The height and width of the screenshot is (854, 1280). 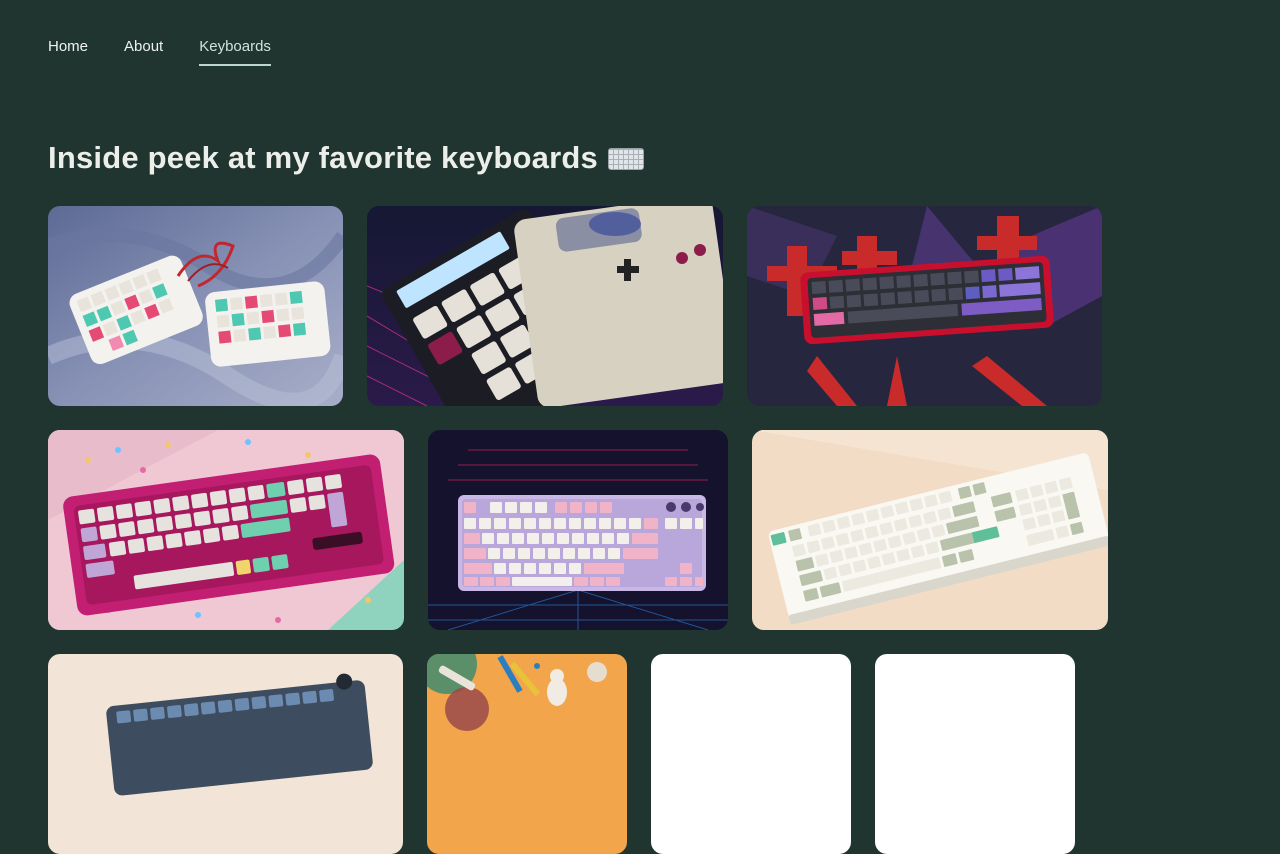 What do you see at coordinates (924, 306) in the screenshot?
I see `red-keyboard-art-photo` at bounding box center [924, 306].